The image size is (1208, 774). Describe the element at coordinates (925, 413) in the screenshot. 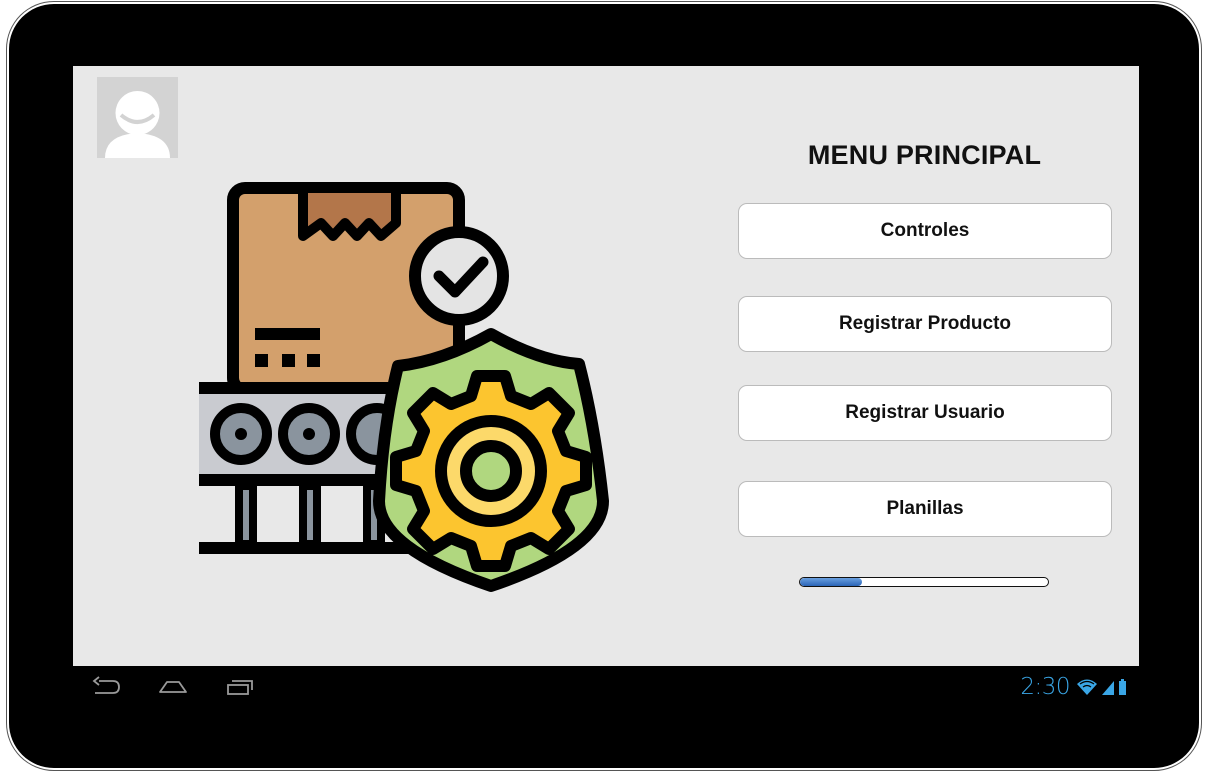

I see `registrar-usuario-button: Registrar Usuario` at that location.